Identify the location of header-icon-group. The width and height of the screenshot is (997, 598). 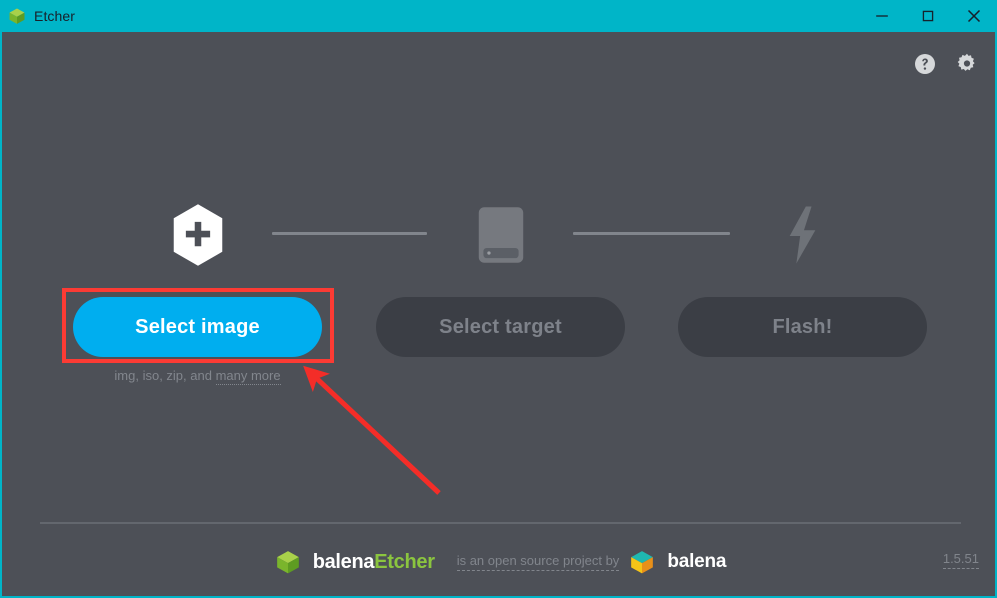
(946, 64).